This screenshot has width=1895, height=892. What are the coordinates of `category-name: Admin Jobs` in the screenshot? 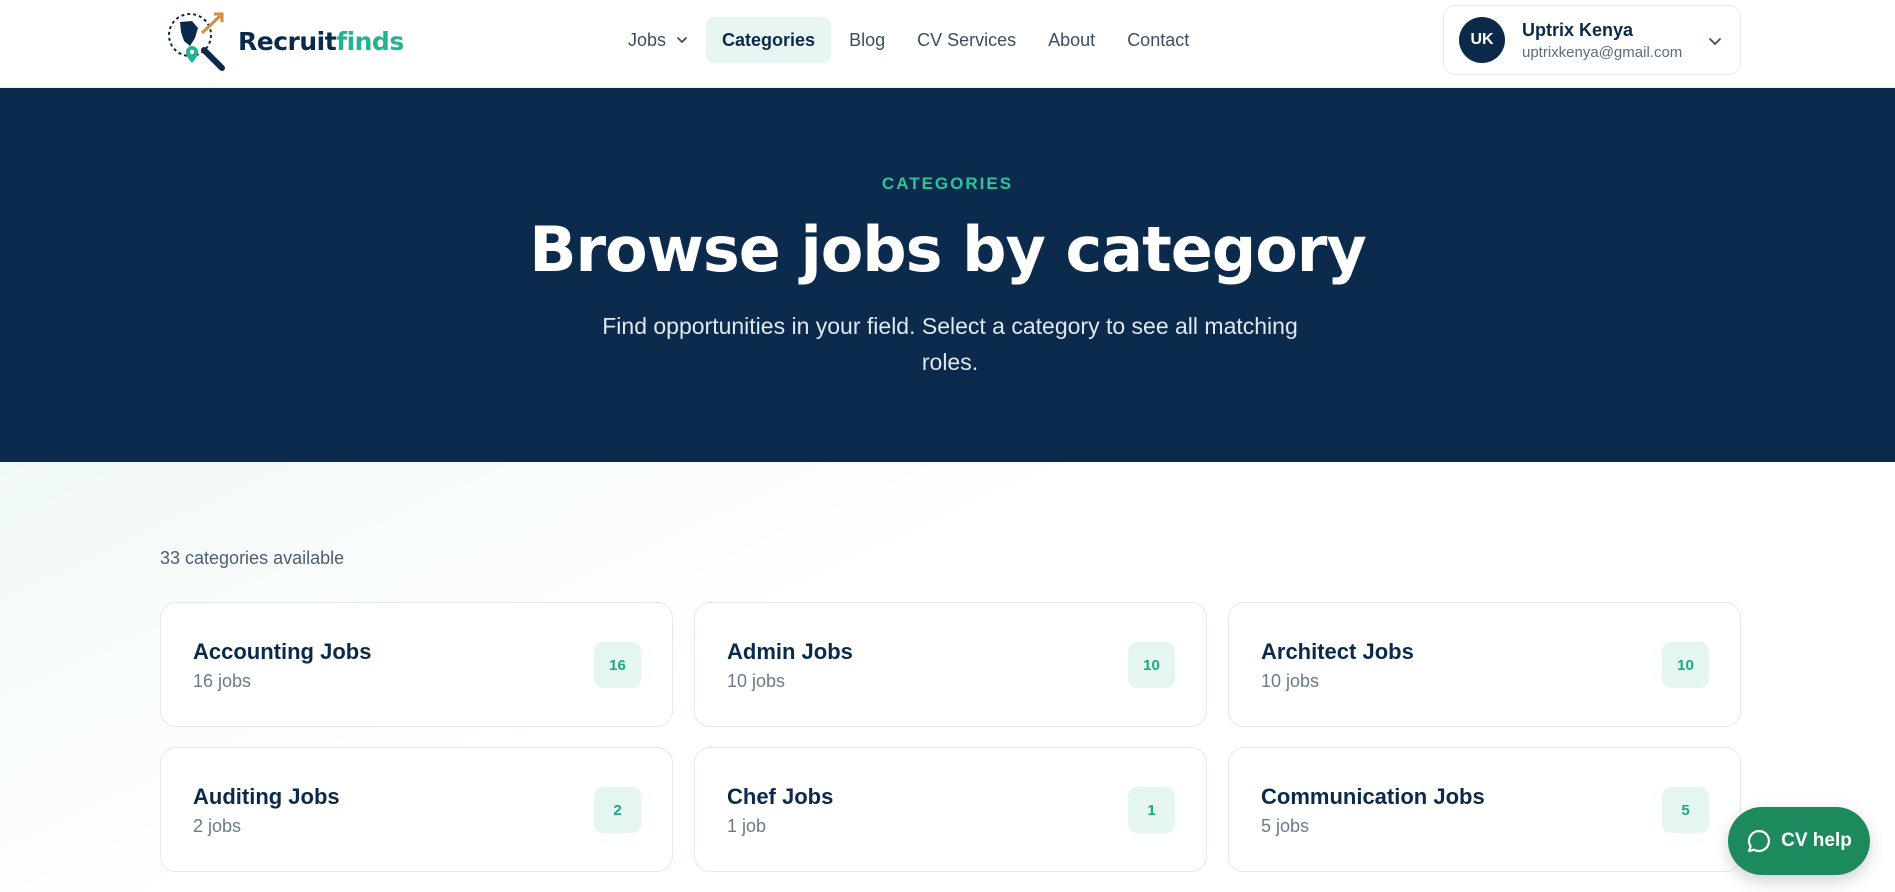 It's located at (790, 651).